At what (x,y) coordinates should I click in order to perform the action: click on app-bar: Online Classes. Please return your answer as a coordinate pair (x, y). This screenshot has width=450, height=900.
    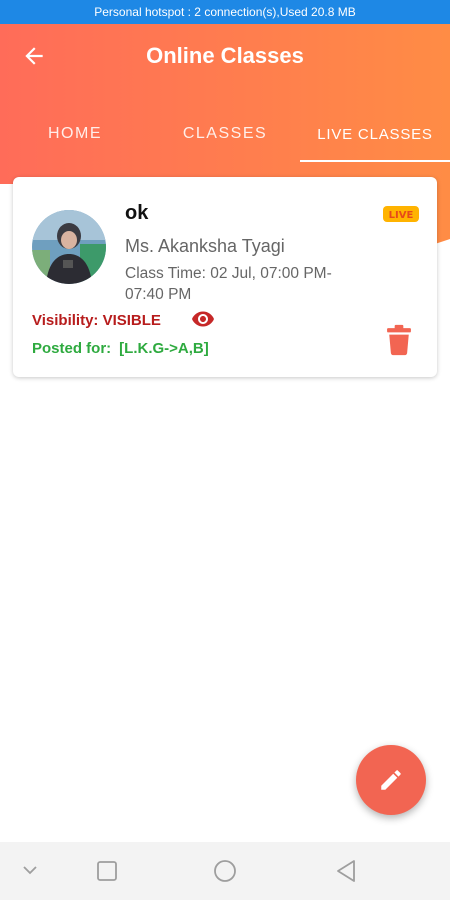
    Looking at the image, I should click on (225, 56).